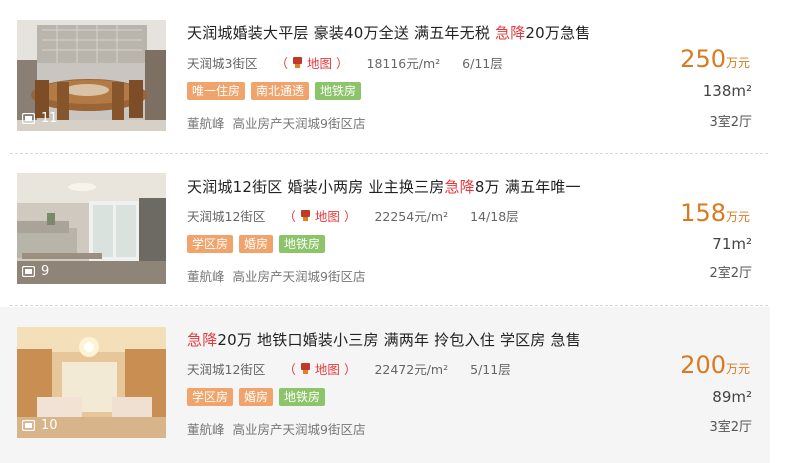 This screenshot has width=787, height=463. What do you see at coordinates (222, 62) in the screenshot?
I see `community-name: 天润城3街区` at bounding box center [222, 62].